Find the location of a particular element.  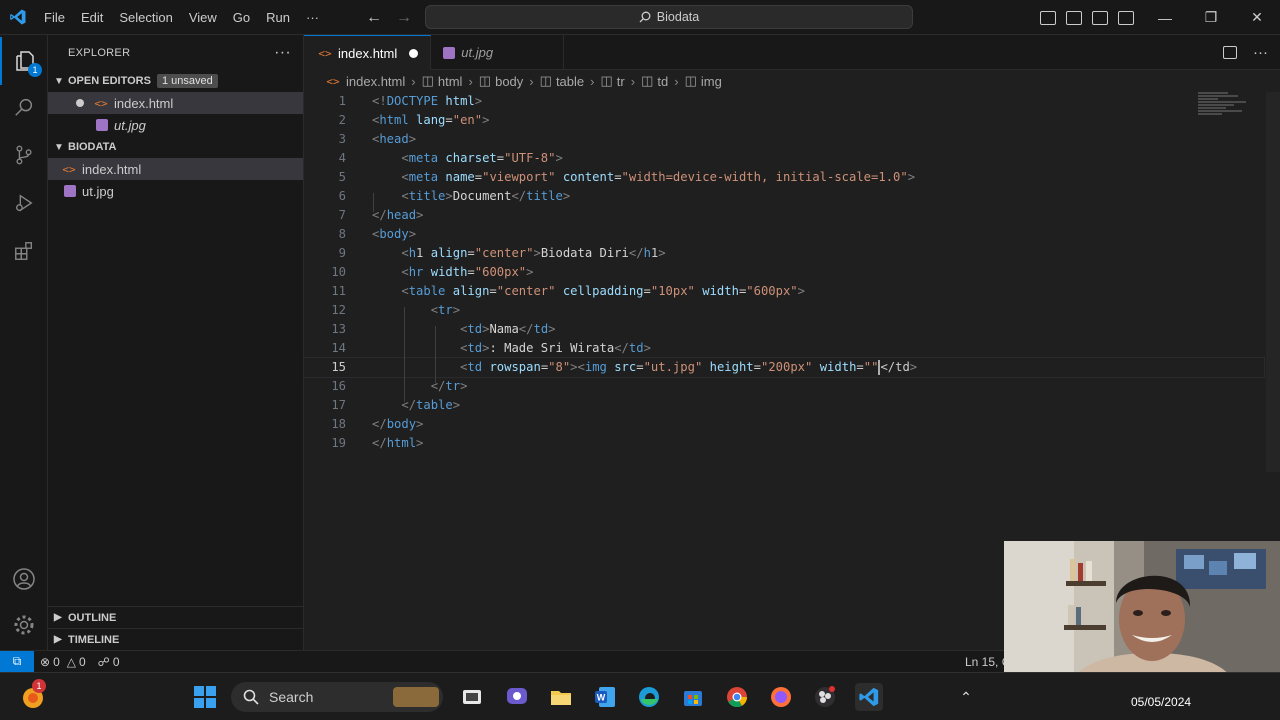

toggle-panel-icon is located at coordinates (1074, 17).